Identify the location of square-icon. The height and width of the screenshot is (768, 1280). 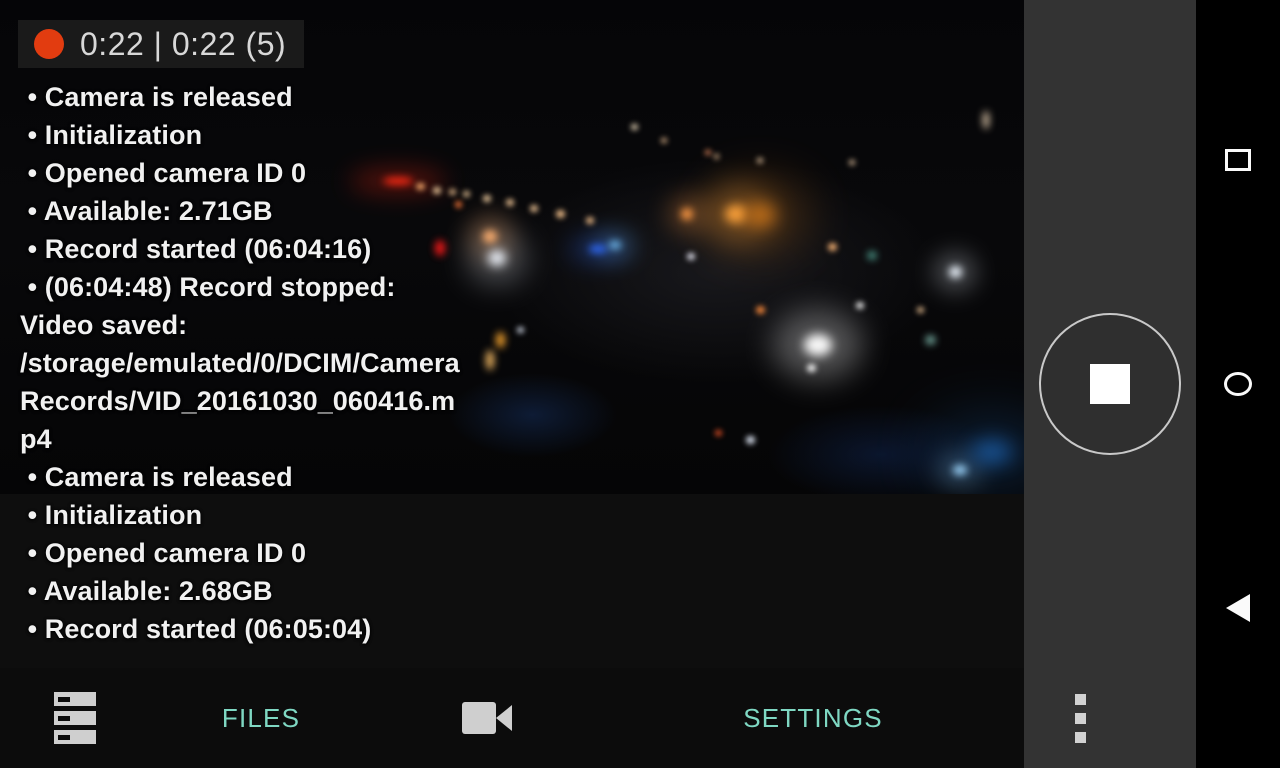
(1238, 160).